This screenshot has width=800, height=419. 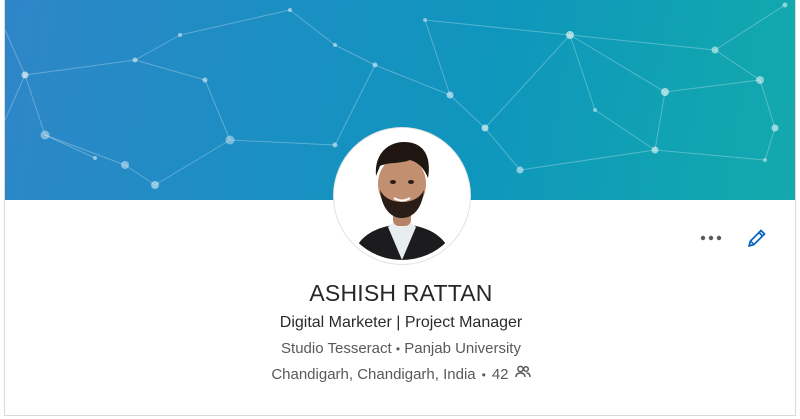 What do you see at coordinates (401, 322) in the screenshot?
I see `profile-headline: Digital Marketer | Project Manager` at bounding box center [401, 322].